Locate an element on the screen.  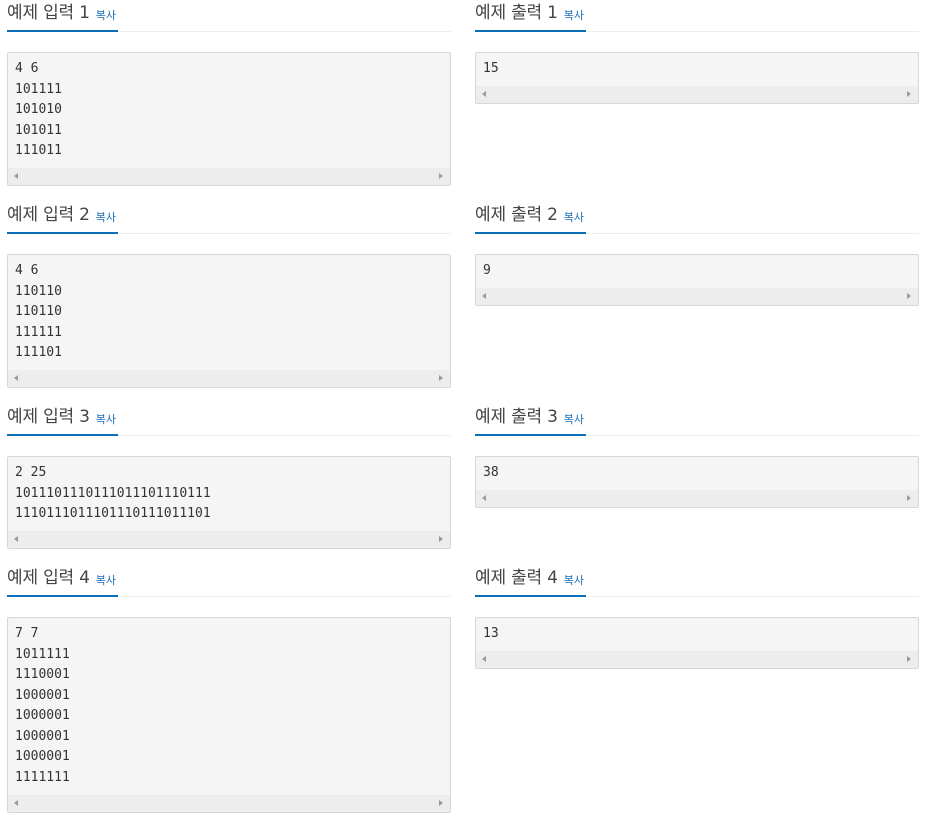
copy-button-output-2: 복사 is located at coordinates (574, 216).